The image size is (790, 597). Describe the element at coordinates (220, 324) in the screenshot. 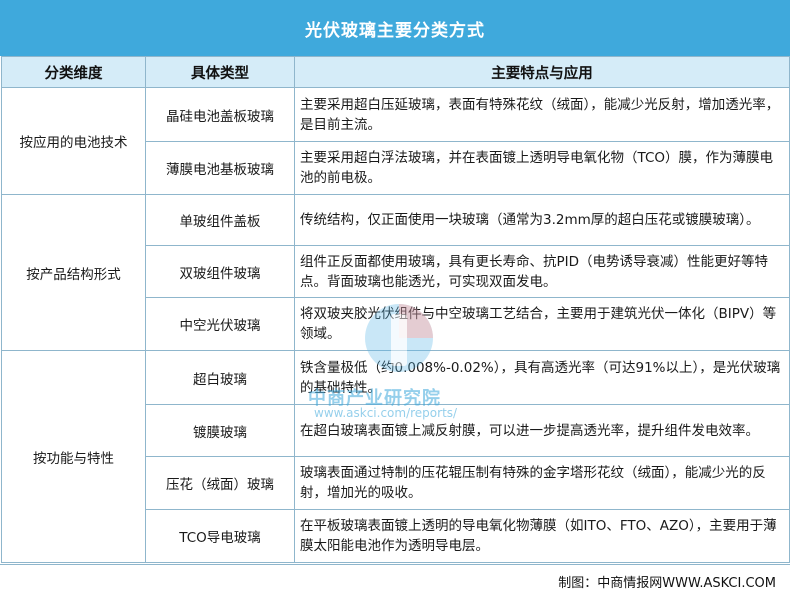

I see `type-cell: 中空光伏玻璃` at that location.